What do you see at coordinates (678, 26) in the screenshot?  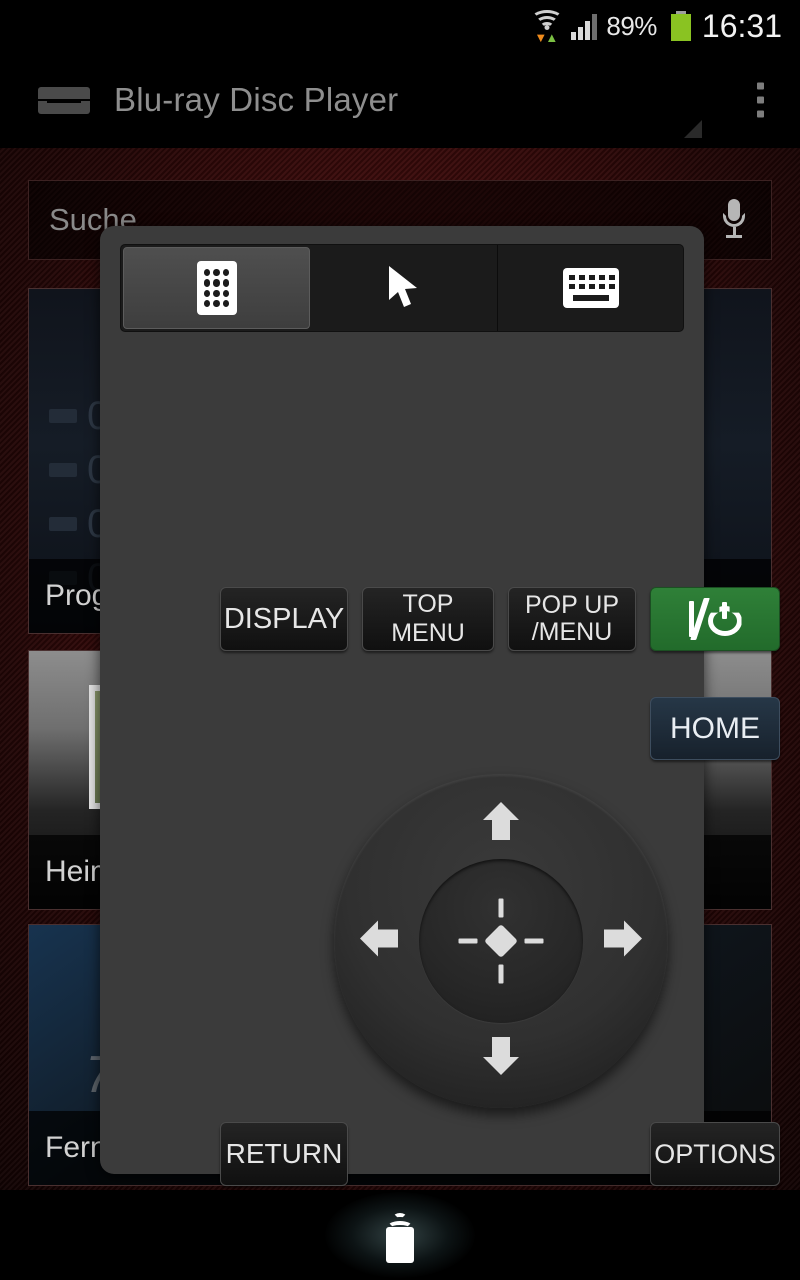 I see `battery-icon` at bounding box center [678, 26].